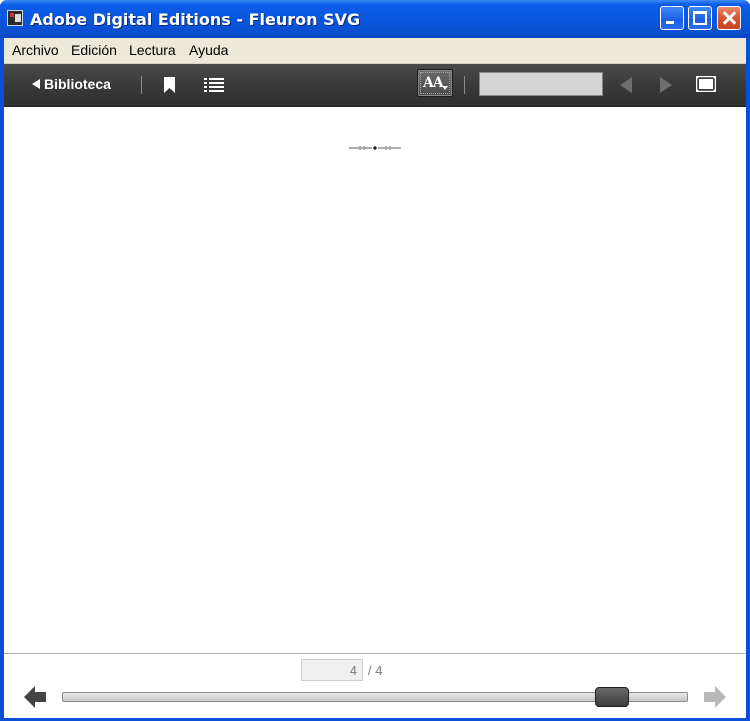  Describe the element at coordinates (208, 50) in the screenshot. I see `menu-ayuda: Ayuda` at that location.